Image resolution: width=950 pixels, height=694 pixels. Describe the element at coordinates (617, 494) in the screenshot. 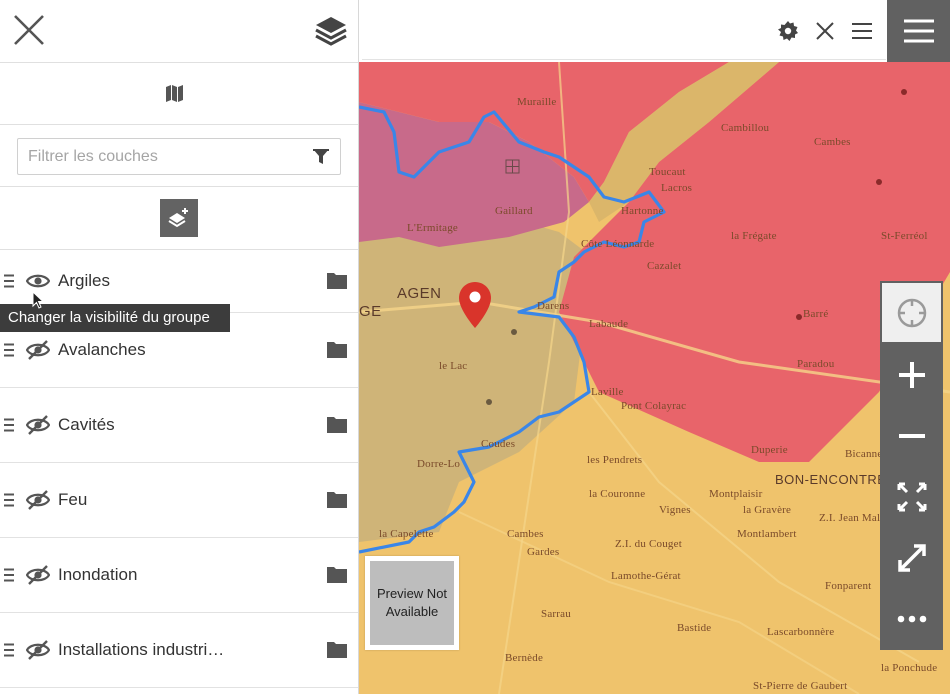

I see `place-label: la Couronne` at that location.